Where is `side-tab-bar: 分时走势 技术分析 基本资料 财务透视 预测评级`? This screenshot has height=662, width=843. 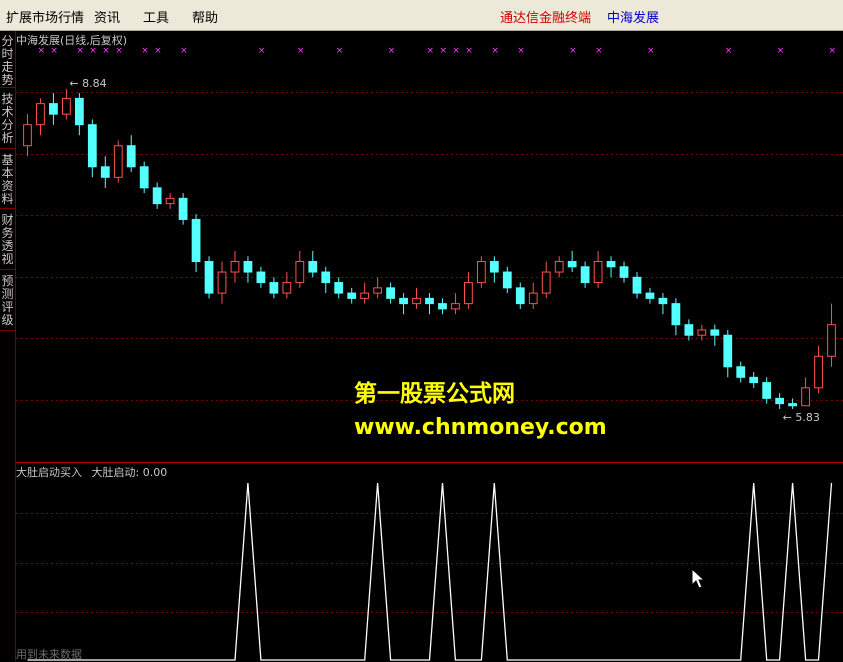 side-tab-bar: 分时走势 技术分析 基本资料 财务透视 预测评级 is located at coordinates (8, 346).